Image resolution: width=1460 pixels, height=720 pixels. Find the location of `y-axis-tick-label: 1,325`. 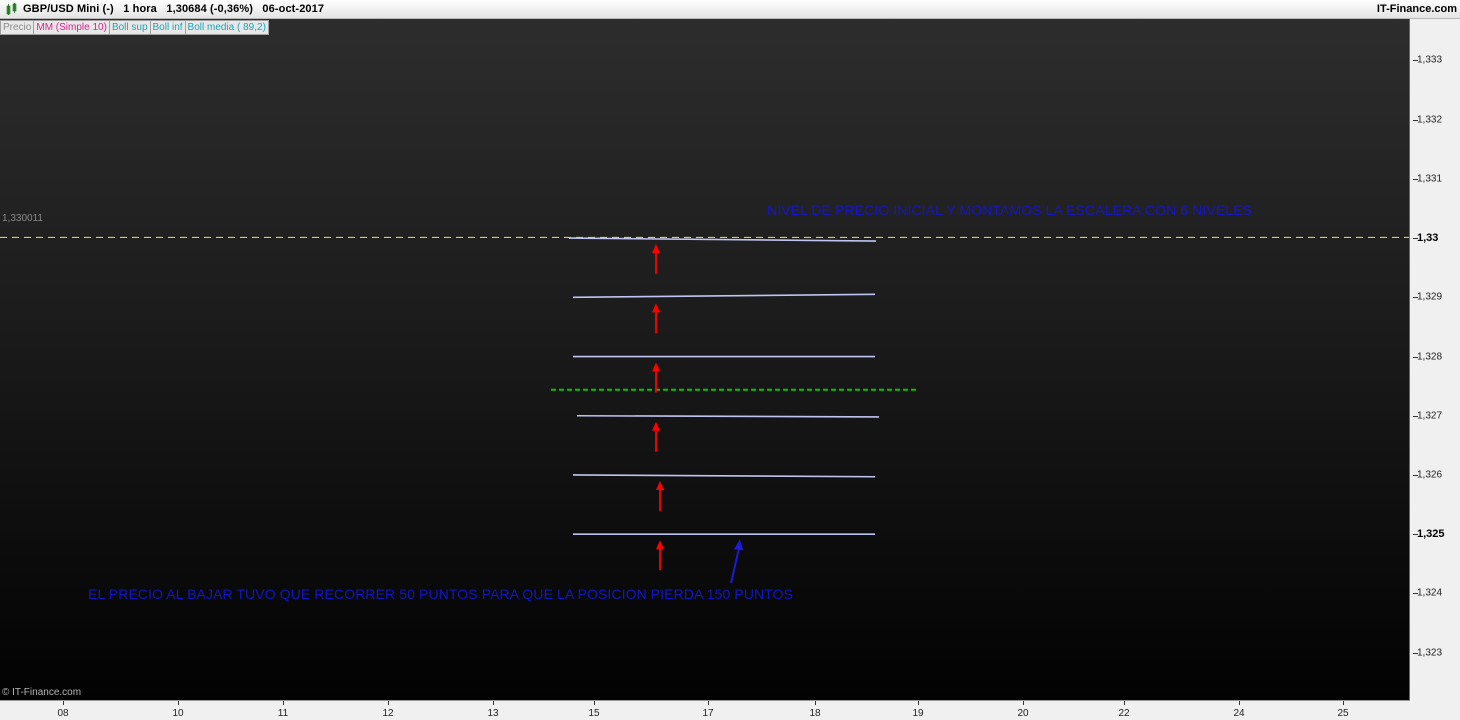

y-axis-tick-label: 1,325 is located at coordinates (1431, 534).